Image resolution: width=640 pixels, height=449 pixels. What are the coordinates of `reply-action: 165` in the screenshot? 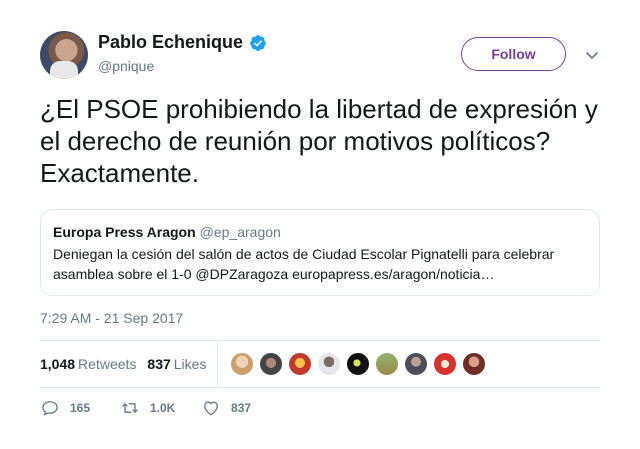 It's located at (80, 408).